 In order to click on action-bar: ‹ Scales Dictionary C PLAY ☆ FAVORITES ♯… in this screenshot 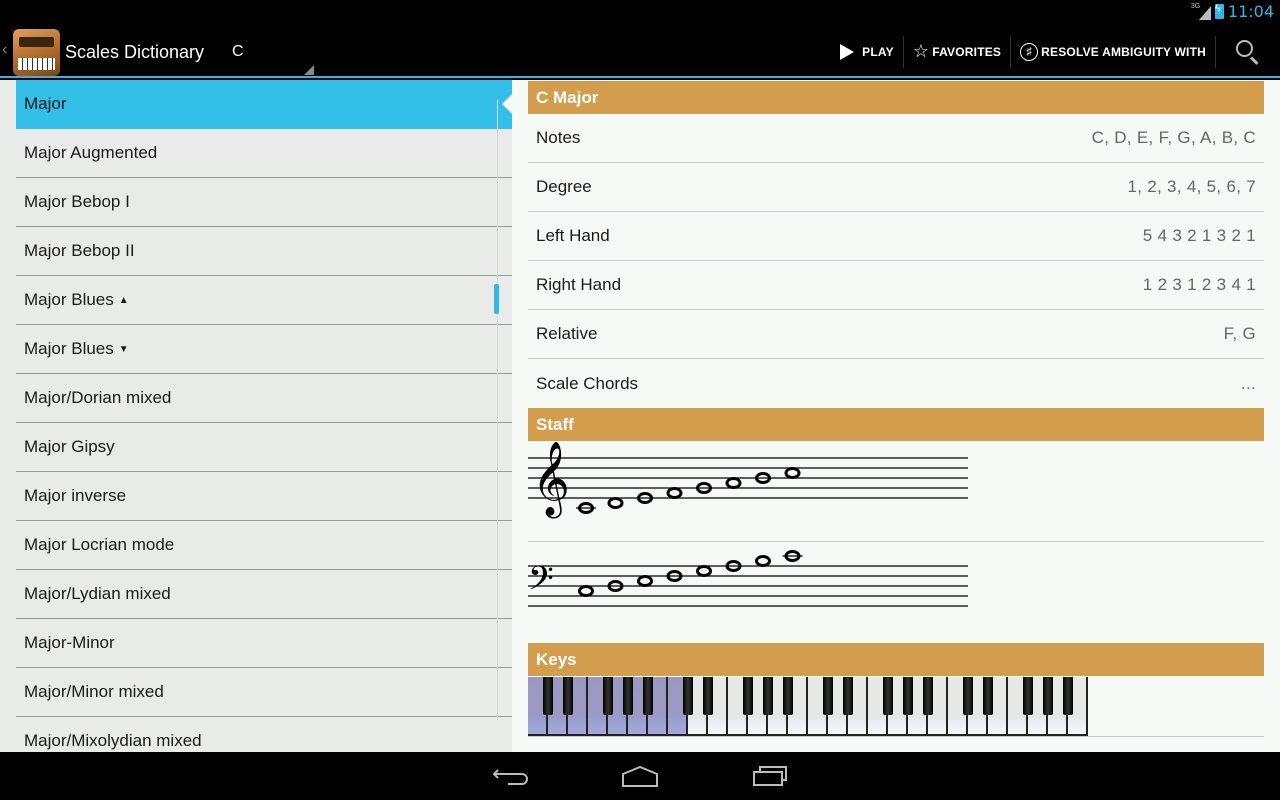, I will do `click(640, 51)`.